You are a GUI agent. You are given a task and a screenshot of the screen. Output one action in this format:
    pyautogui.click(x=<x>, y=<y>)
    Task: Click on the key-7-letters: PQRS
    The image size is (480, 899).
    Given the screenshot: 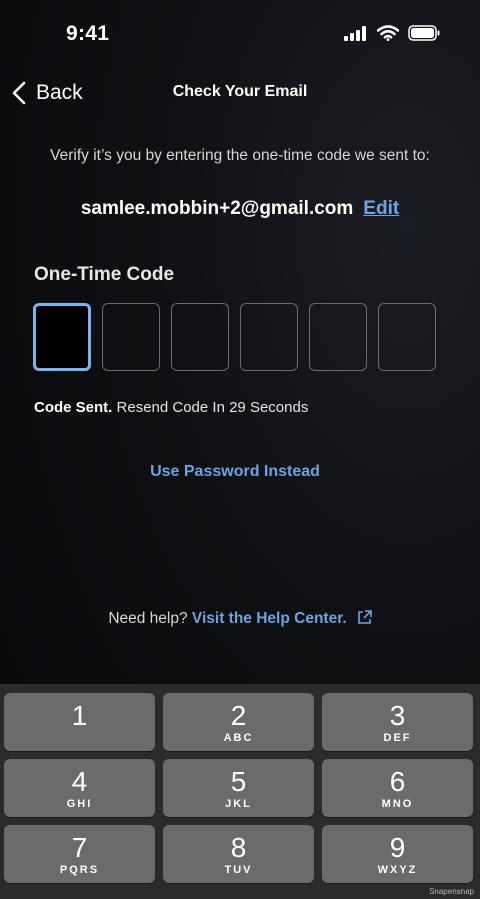 What is the action you would take?
    pyautogui.click(x=79, y=870)
    